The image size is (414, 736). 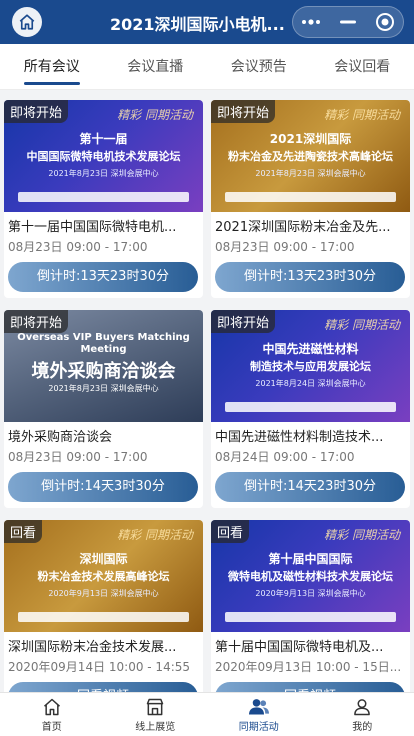 What do you see at coordinates (155, 727) in the screenshot?
I see `nav-label: 线上展览` at bounding box center [155, 727].